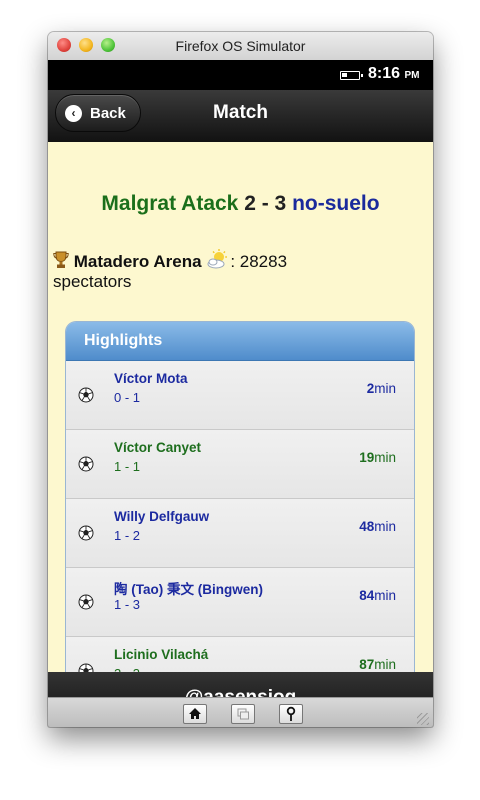 The height and width of the screenshot is (800, 480). What do you see at coordinates (240, 204) in the screenshot?
I see `scoreline: Malgrat Atack 2 - 3 no-suelo` at bounding box center [240, 204].